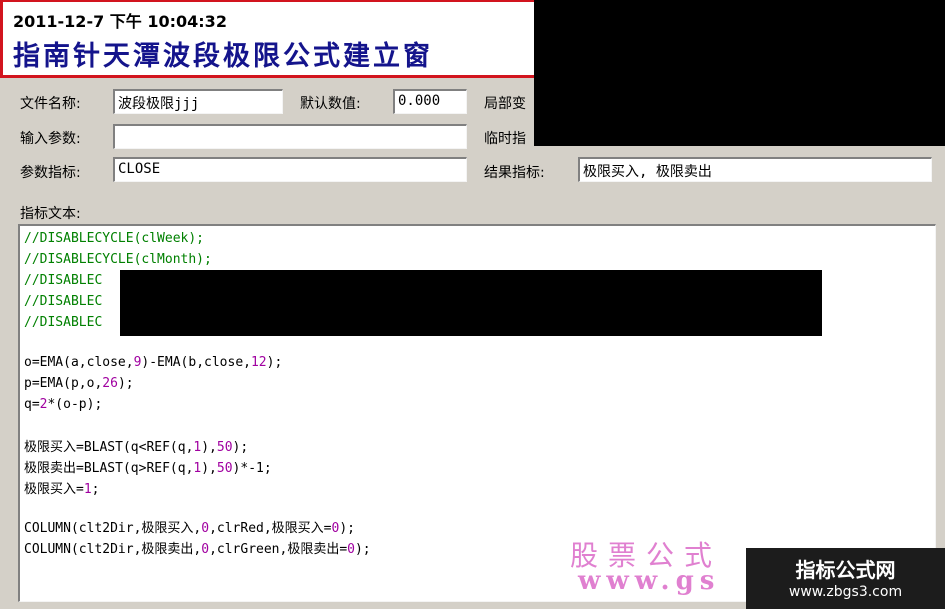  I want to click on temp-indicator-label: 临时指, so click(505, 139).